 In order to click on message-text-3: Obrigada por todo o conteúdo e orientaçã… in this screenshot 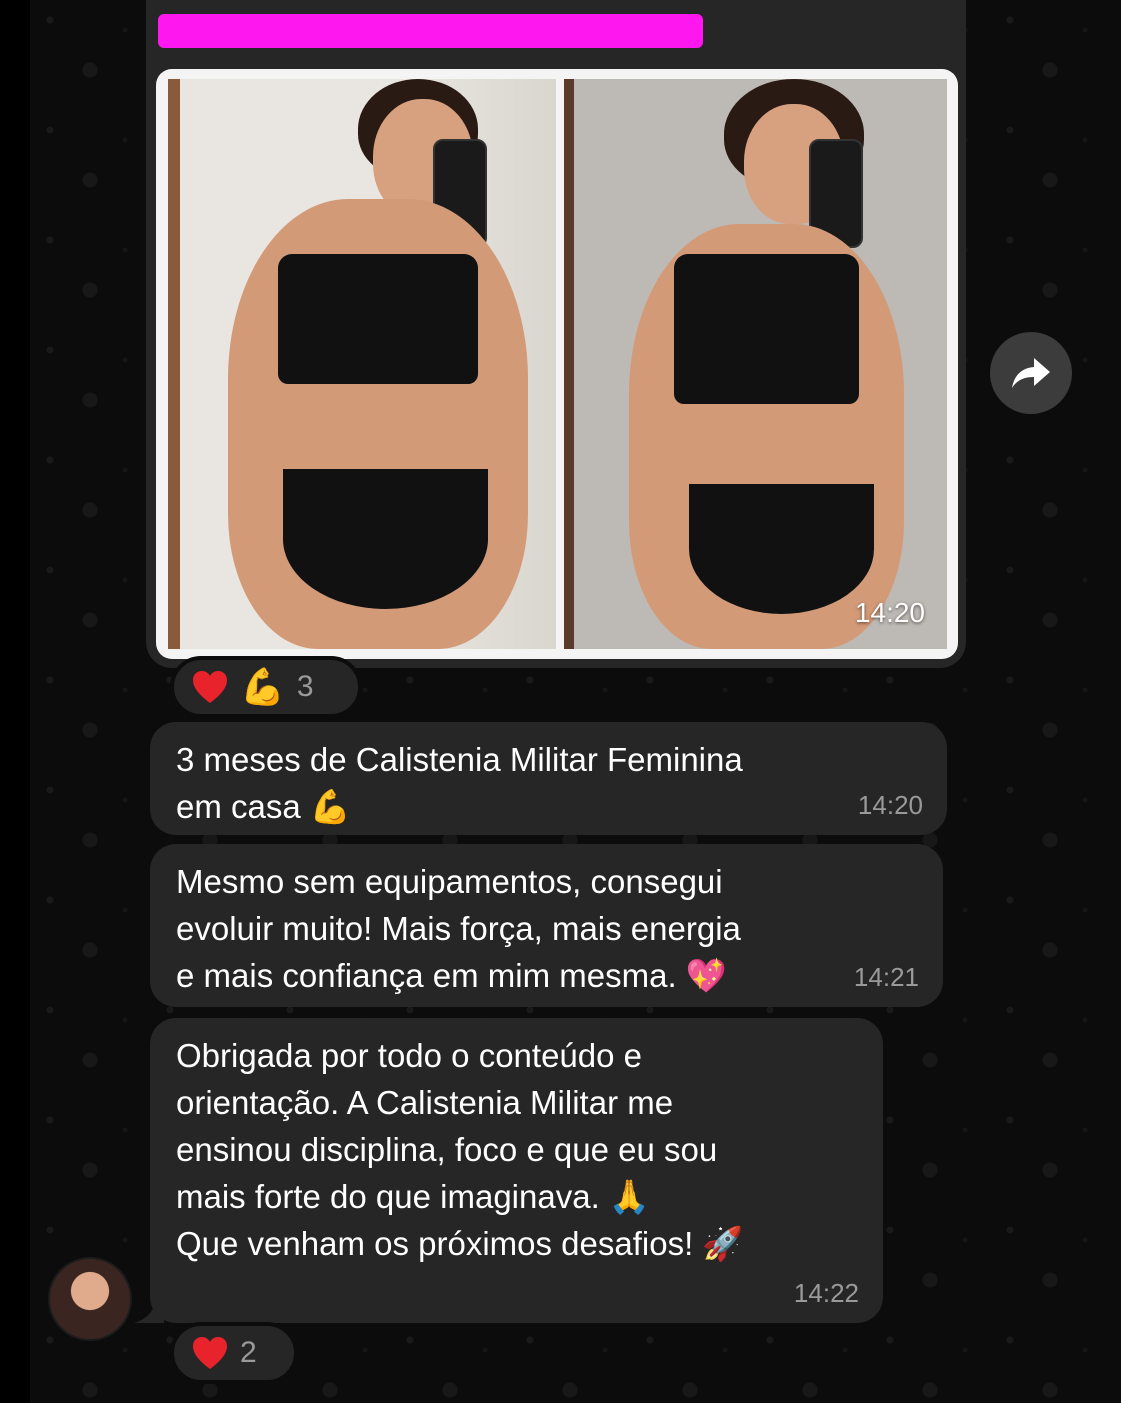, I will do `click(460, 1149)`.